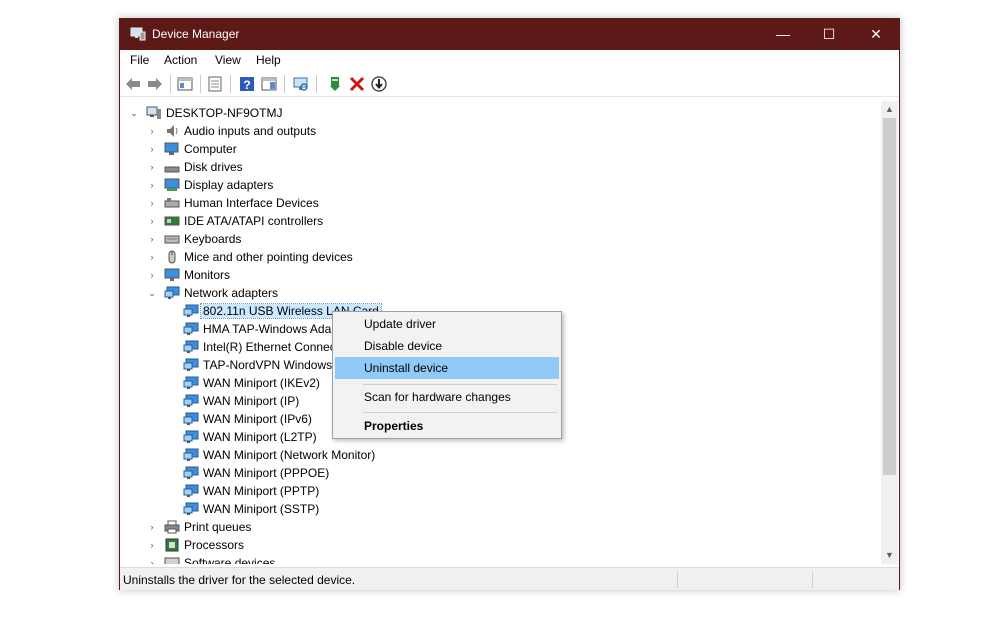 This screenshot has height=618, width=1002. I want to click on tree-category: › Processors, so click(493, 545).